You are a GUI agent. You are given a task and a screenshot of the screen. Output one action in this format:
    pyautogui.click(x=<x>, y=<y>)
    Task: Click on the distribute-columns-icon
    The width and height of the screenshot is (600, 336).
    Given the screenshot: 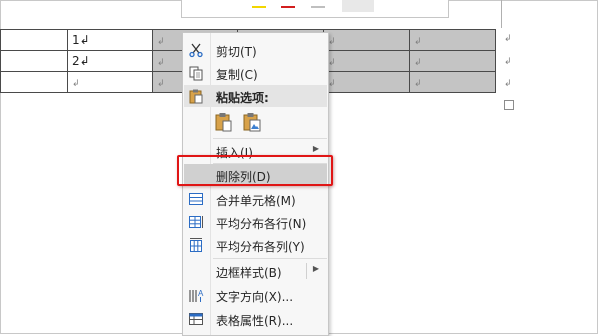 What is the action you would take?
    pyautogui.click(x=196, y=245)
    